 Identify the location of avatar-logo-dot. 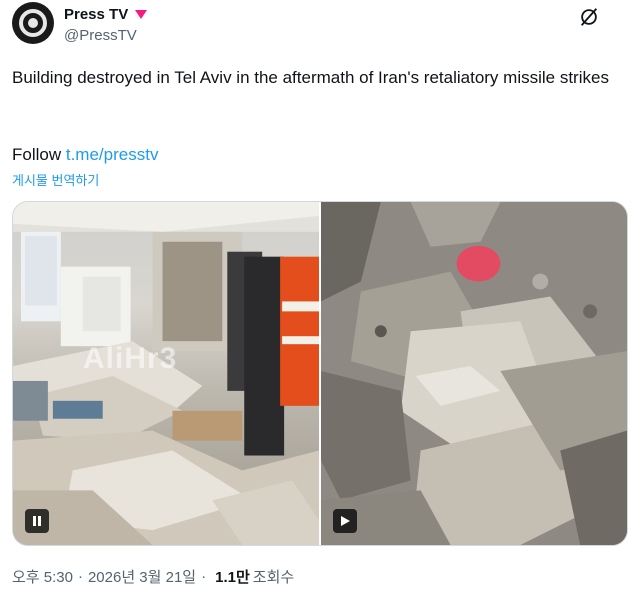
(33, 23).